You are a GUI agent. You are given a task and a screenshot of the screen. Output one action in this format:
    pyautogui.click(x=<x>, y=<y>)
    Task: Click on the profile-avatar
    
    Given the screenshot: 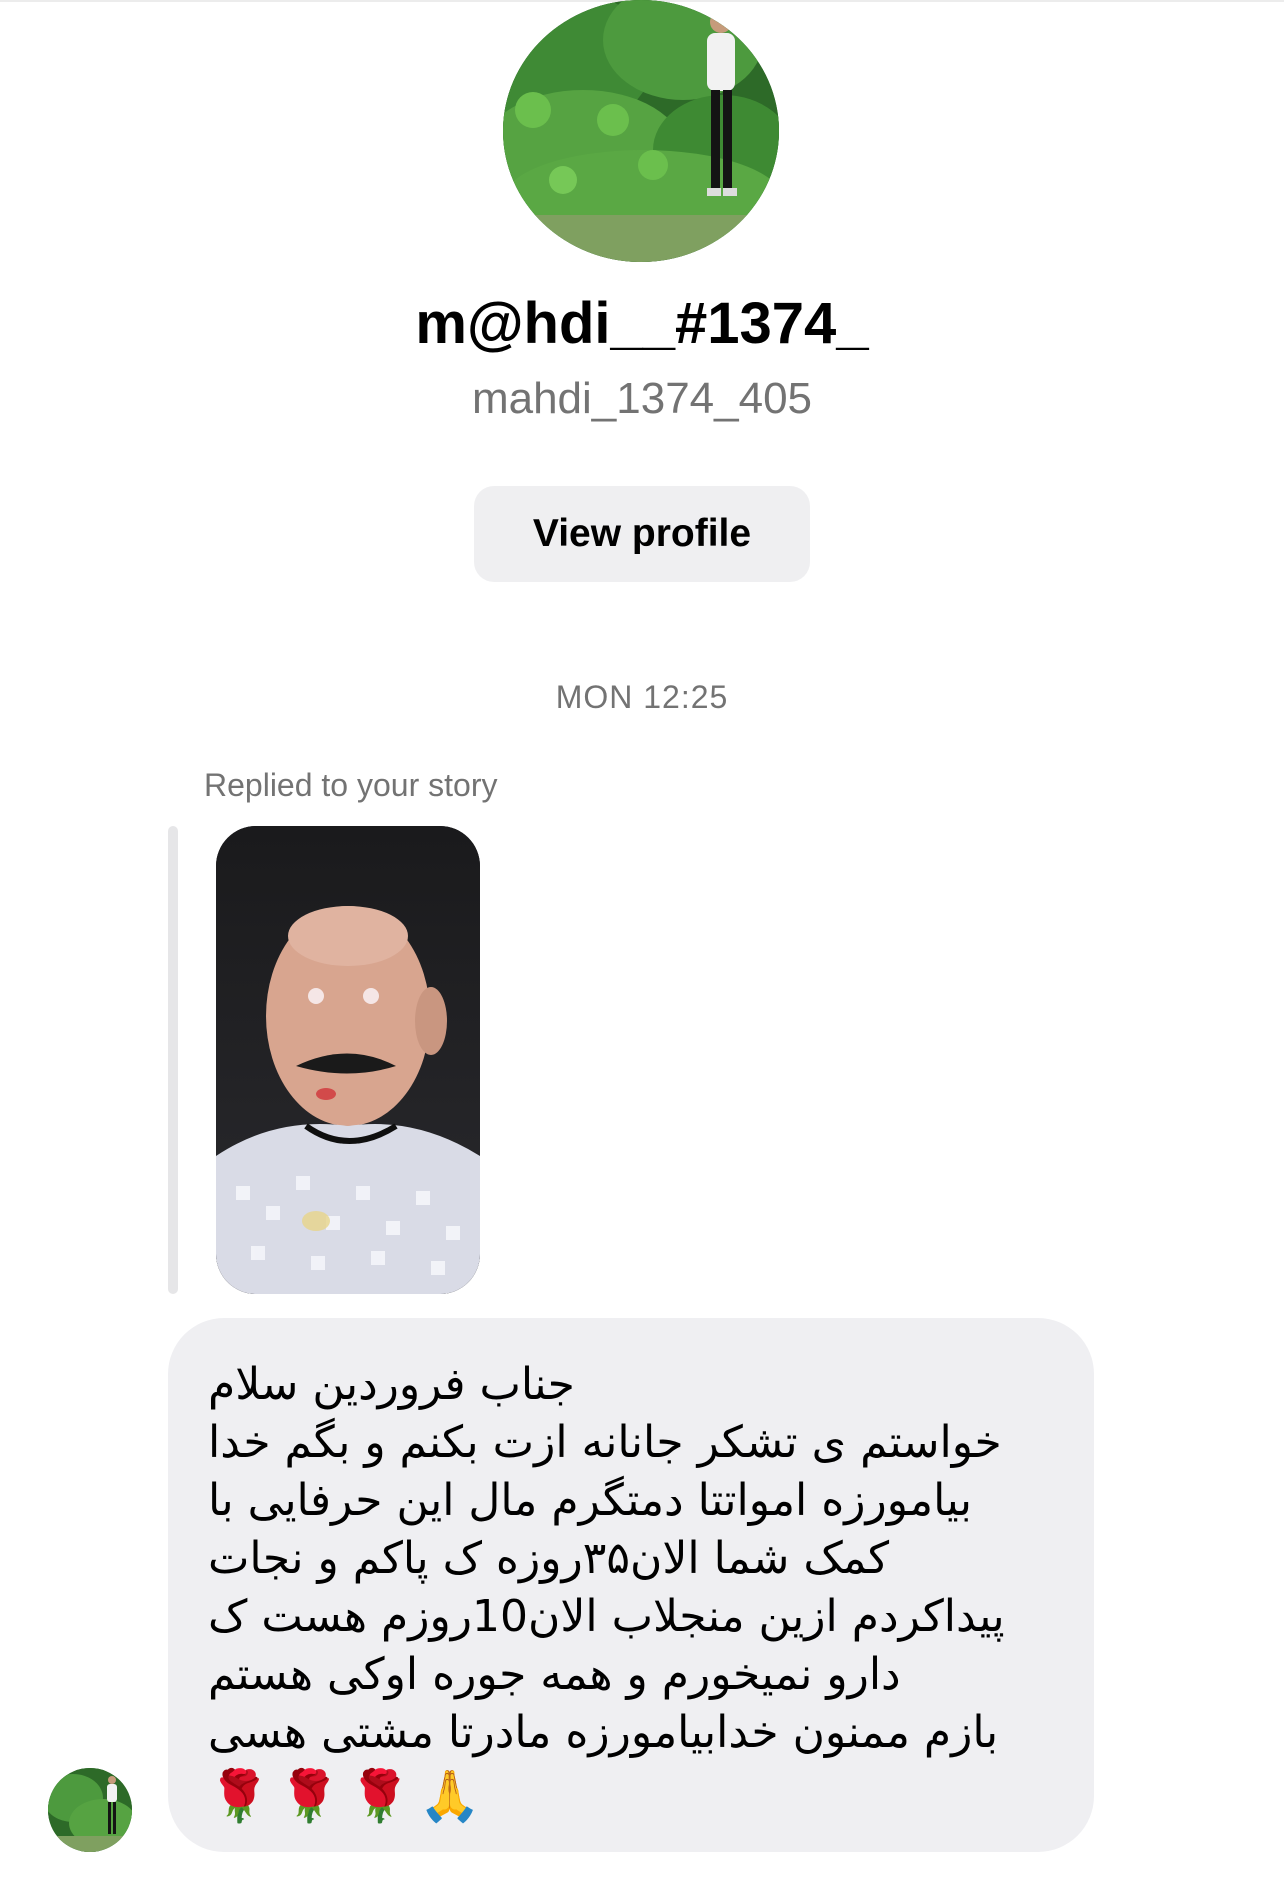 What is the action you would take?
    pyautogui.click(x=641, y=131)
    